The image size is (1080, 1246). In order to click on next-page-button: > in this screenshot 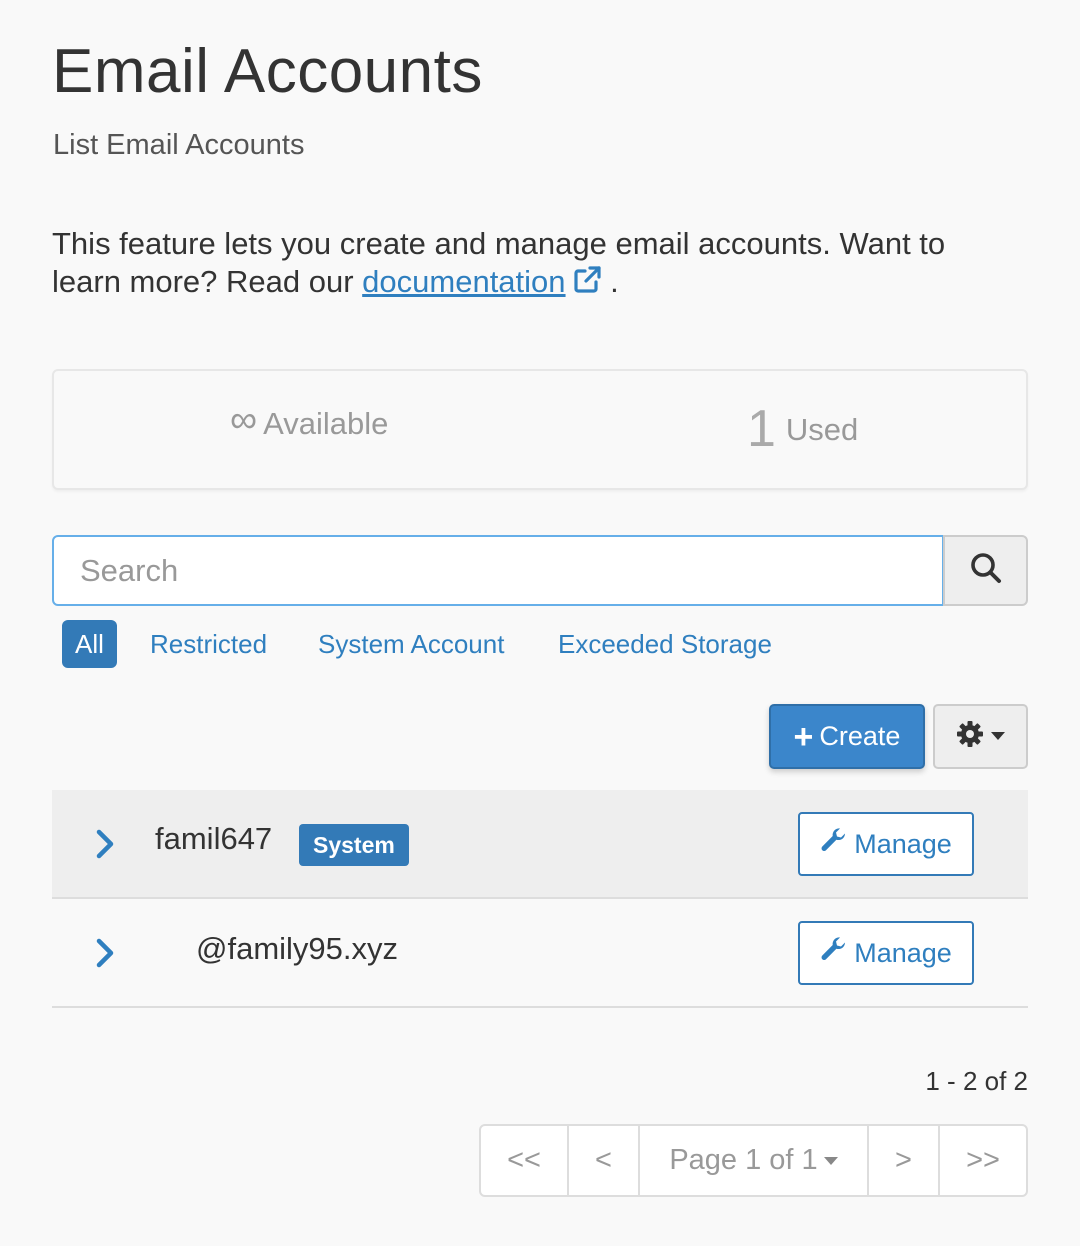, I will do `click(904, 1160)`.